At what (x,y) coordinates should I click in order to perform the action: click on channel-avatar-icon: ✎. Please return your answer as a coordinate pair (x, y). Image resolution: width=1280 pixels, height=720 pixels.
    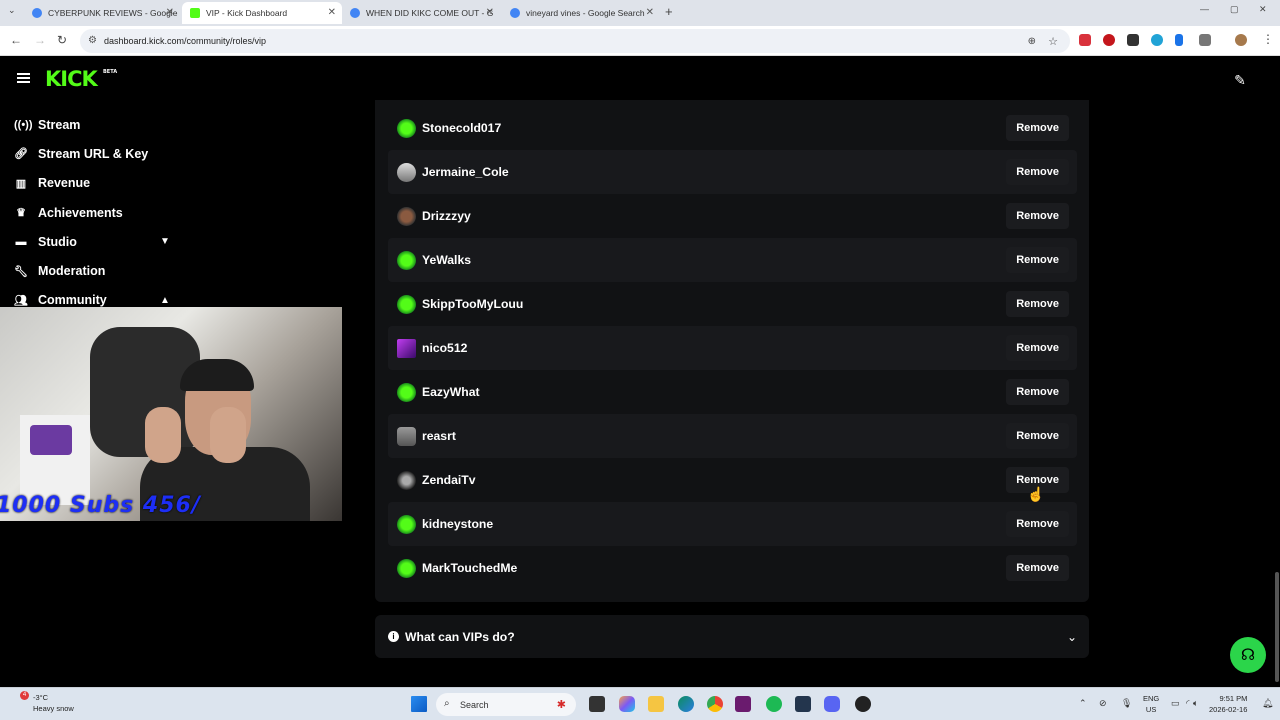
    Looking at the image, I should click on (1240, 83).